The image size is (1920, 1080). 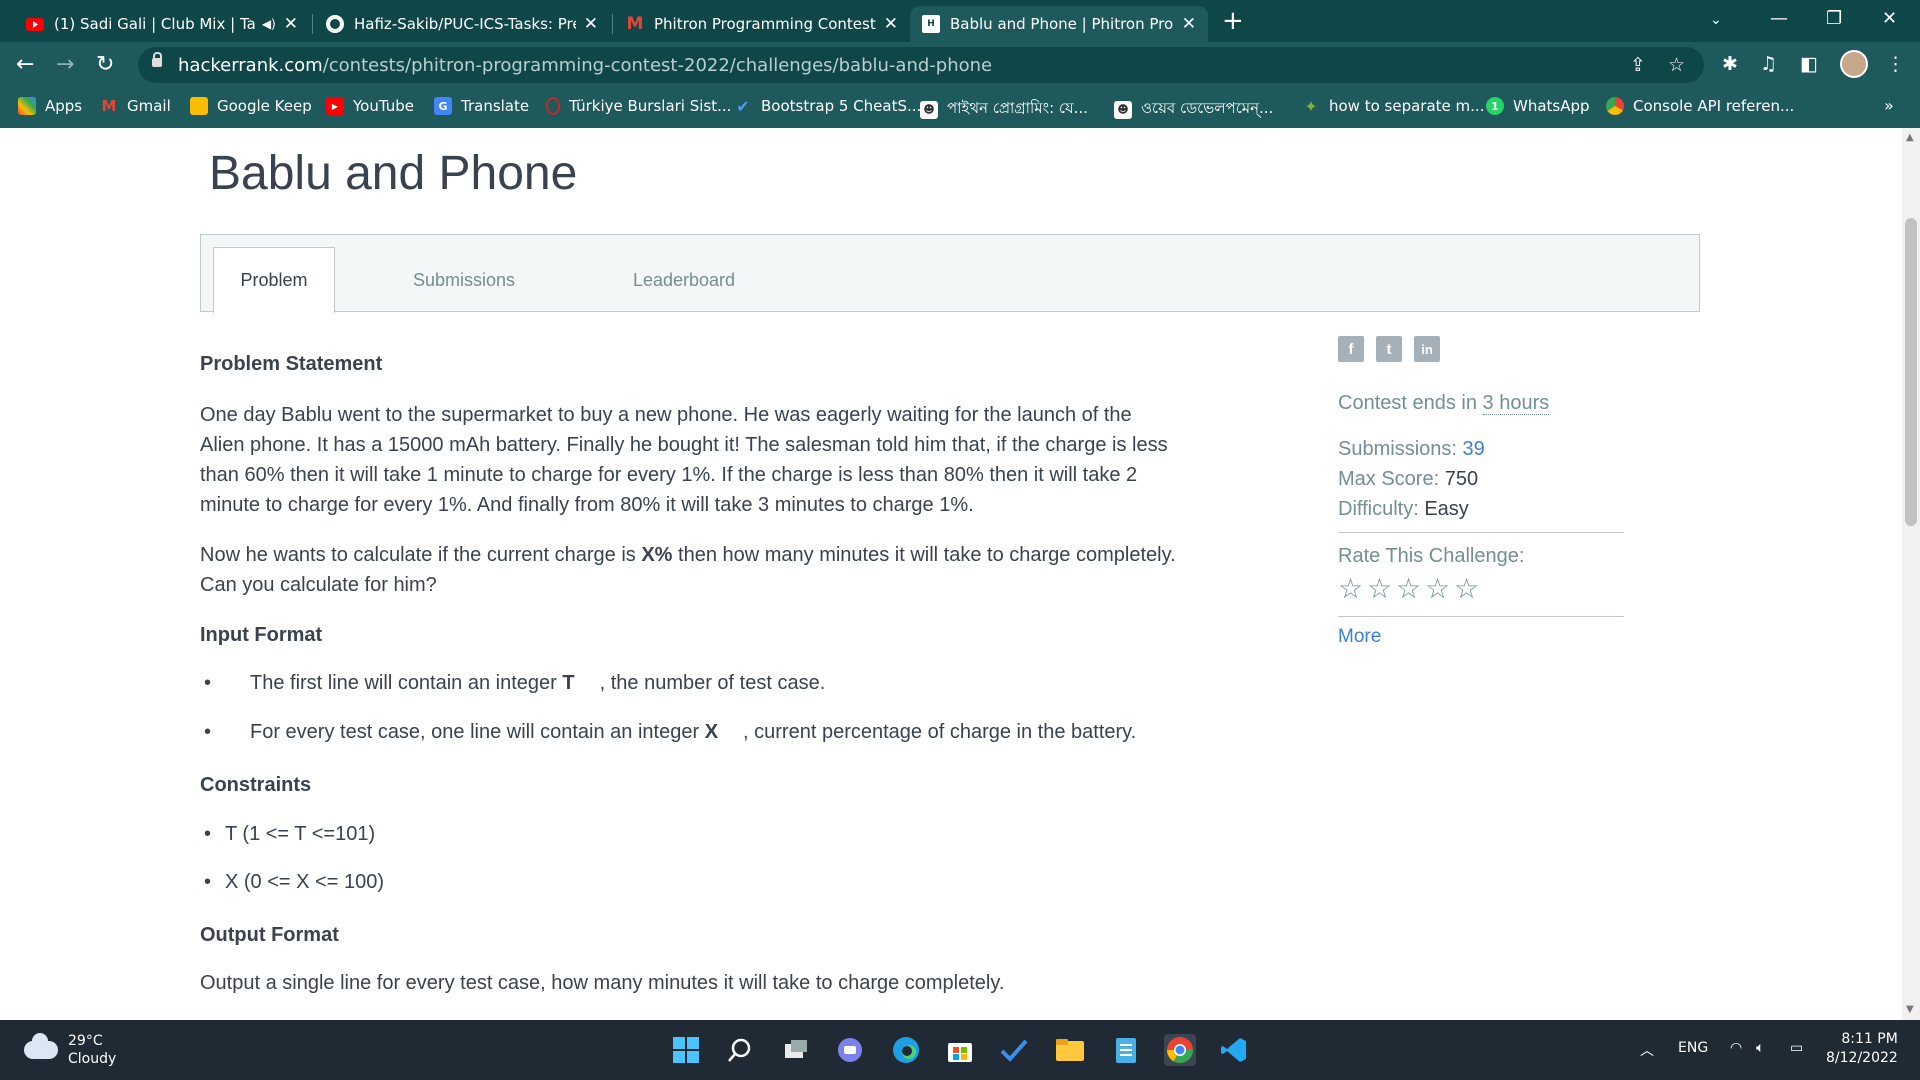 What do you see at coordinates (274, 280) in the screenshot?
I see `tab-problem: Problem` at bounding box center [274, 280].